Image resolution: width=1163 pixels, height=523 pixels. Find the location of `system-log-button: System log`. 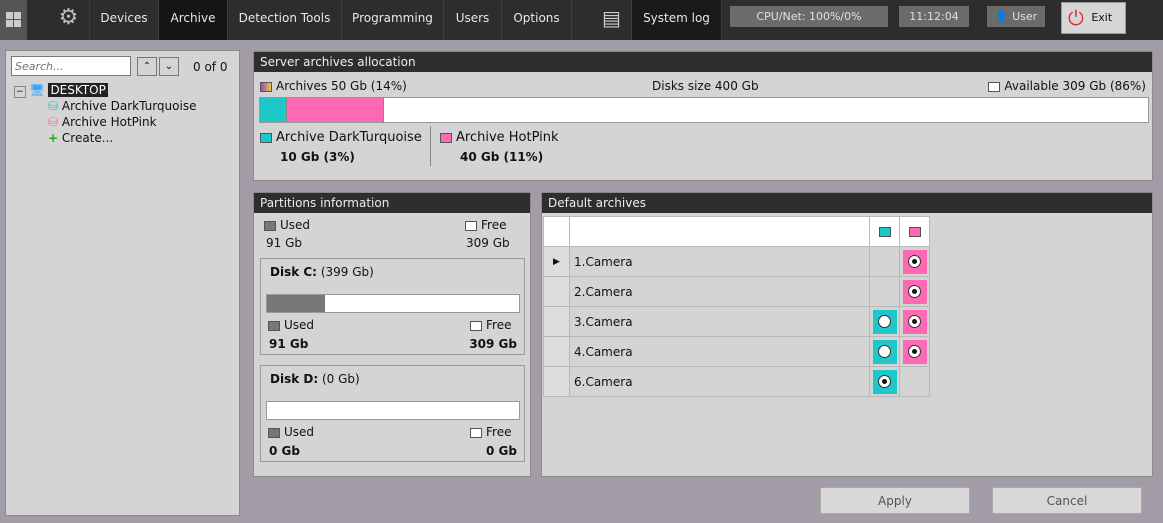

system-log-button: System log is located at coordinates (677, 20).